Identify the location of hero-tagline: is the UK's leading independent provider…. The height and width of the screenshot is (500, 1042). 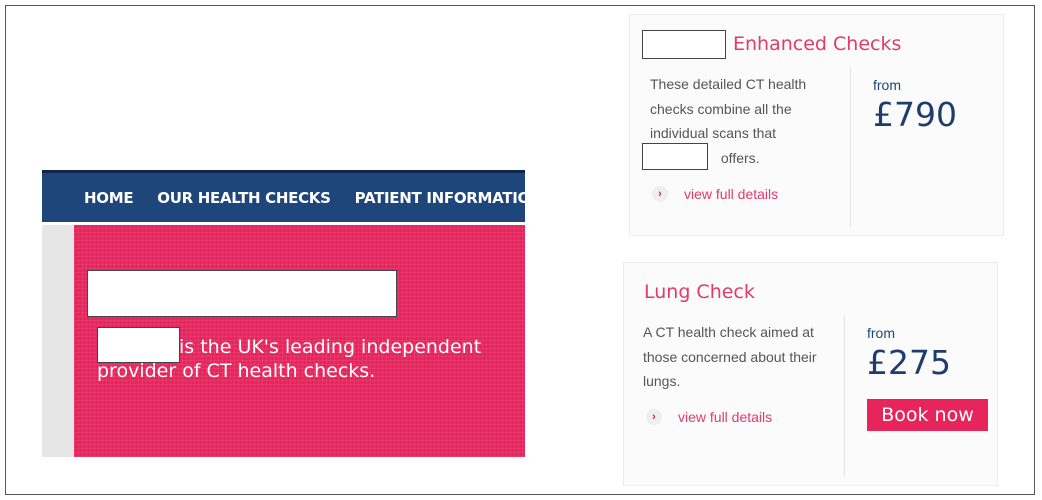
(289, 359).